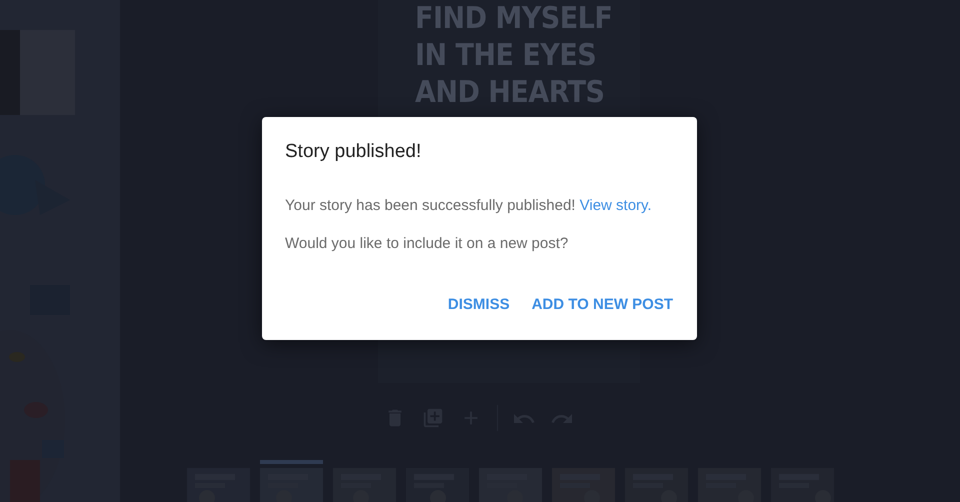 The width and height of the screenshot is (960, 502). I want to click on view-story-link: View story., so click(616, 205).